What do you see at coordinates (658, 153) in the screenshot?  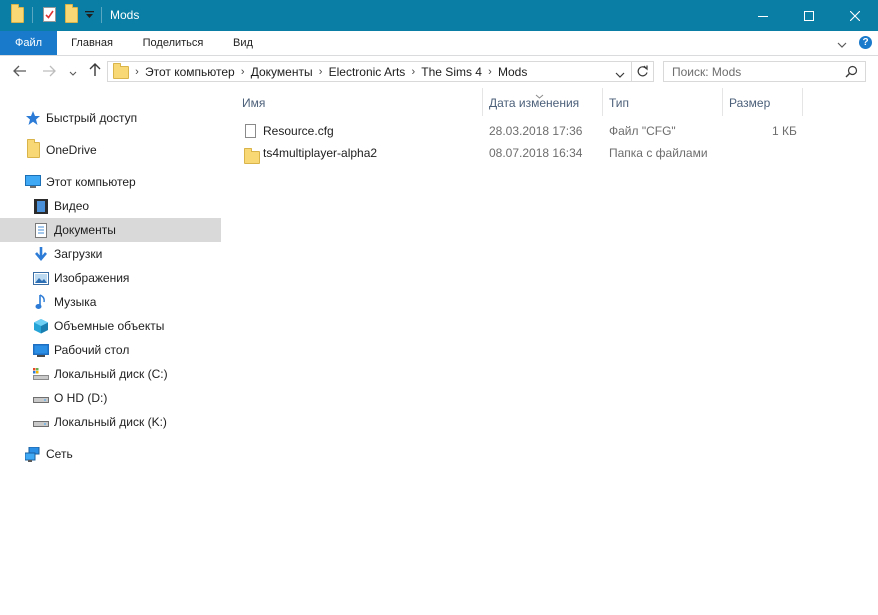 I see `file-type: Папка с файлами` at bounding box center [658, 153].